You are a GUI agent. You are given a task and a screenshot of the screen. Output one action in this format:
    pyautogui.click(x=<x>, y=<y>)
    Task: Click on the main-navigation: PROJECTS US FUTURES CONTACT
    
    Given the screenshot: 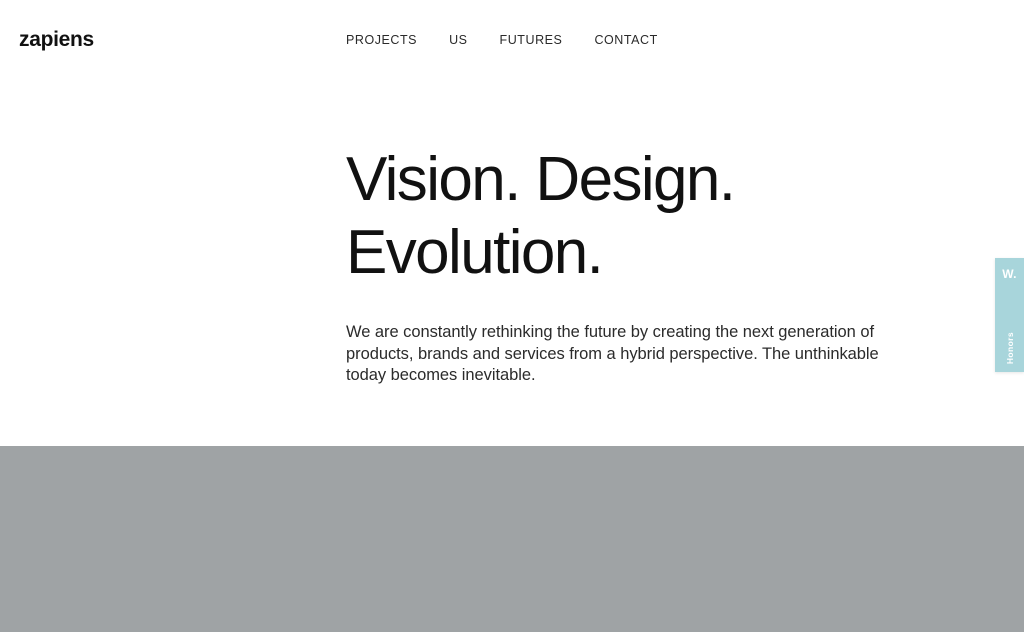 What is the action you would take?
    pyautogui.click(x=502, y=40)
    